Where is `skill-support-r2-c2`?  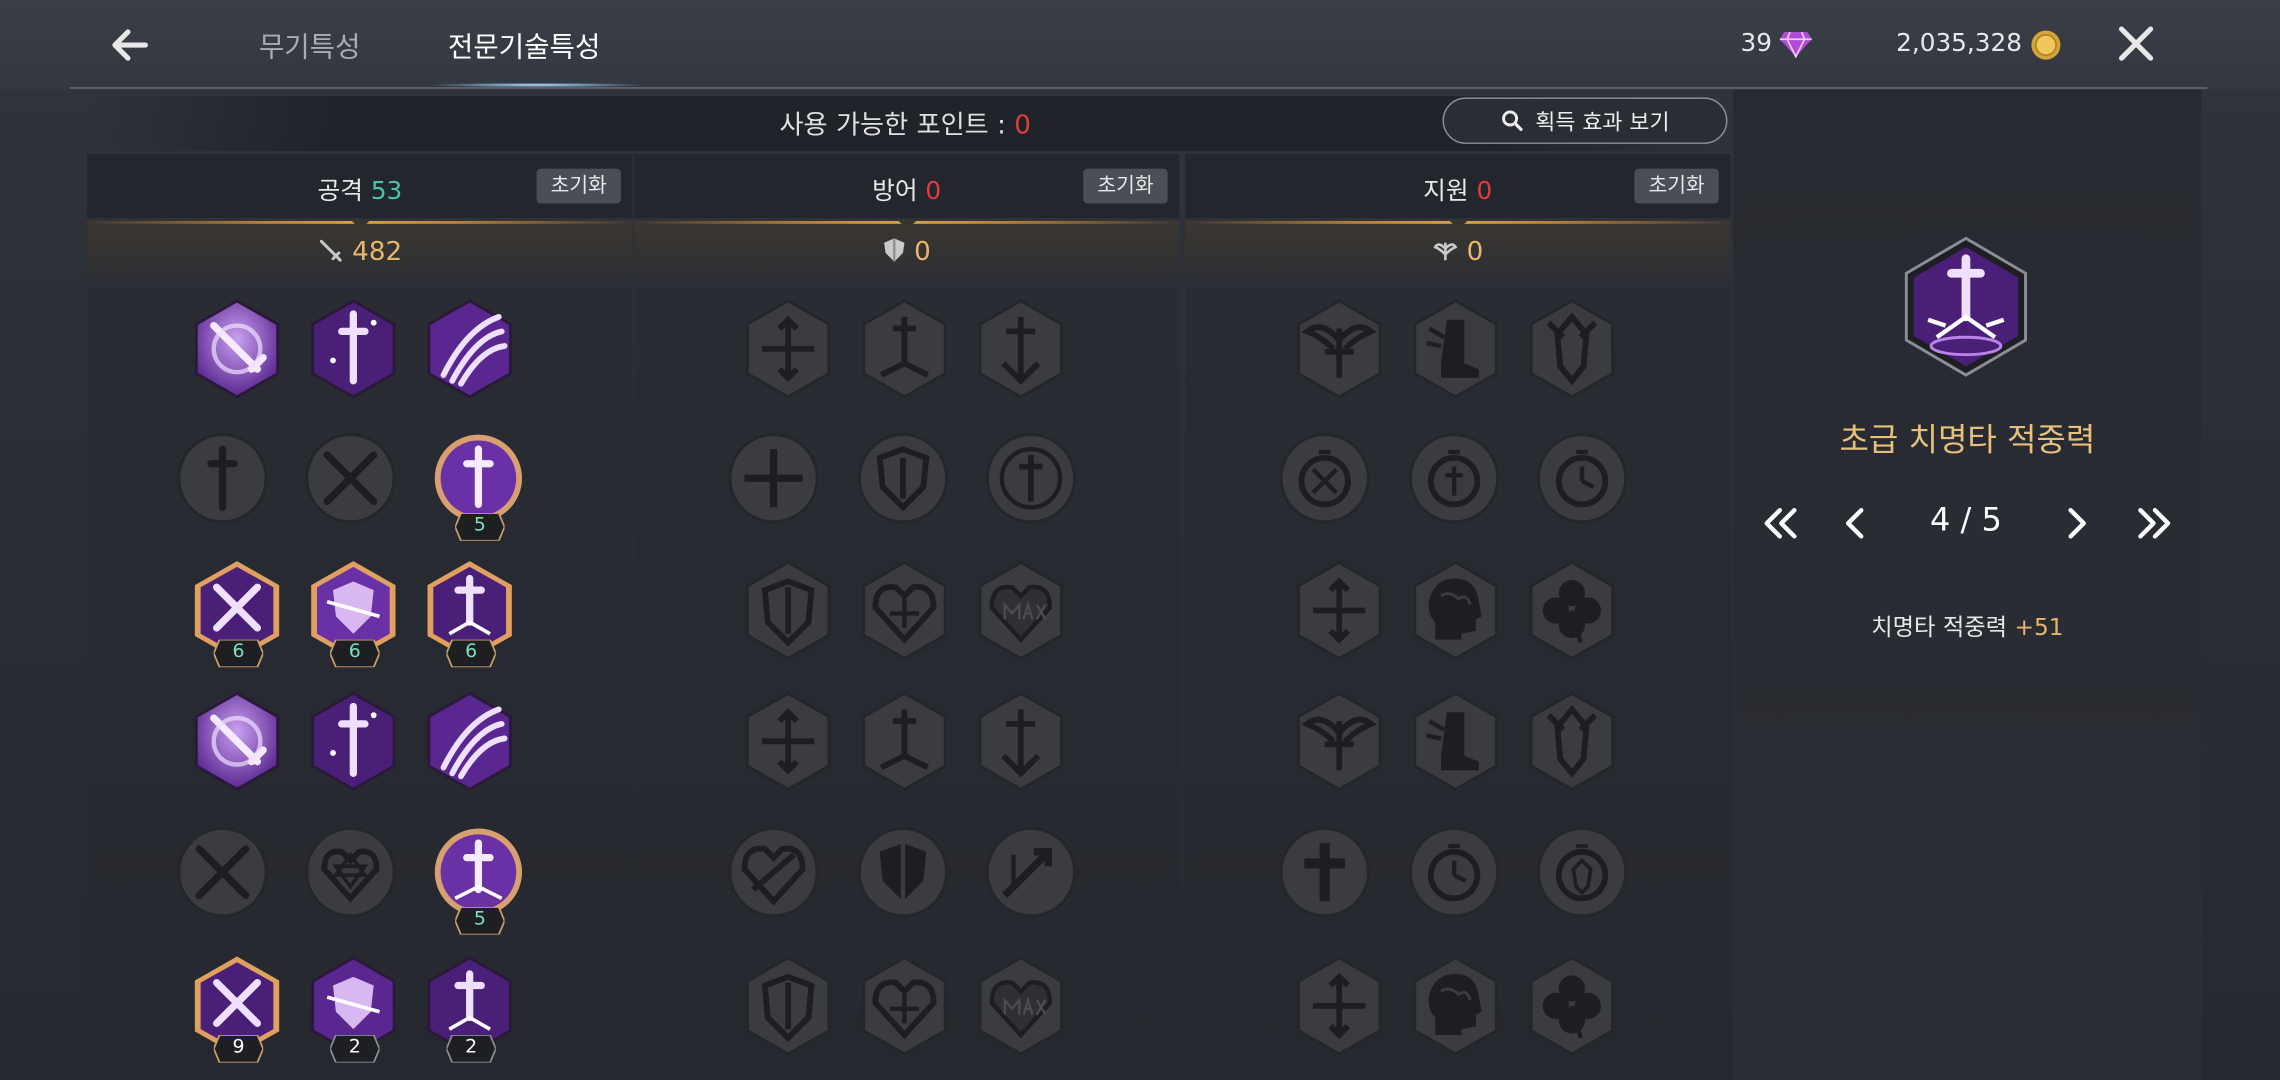
skill-support-r2-c2 is located at coordinates (1454, 484).